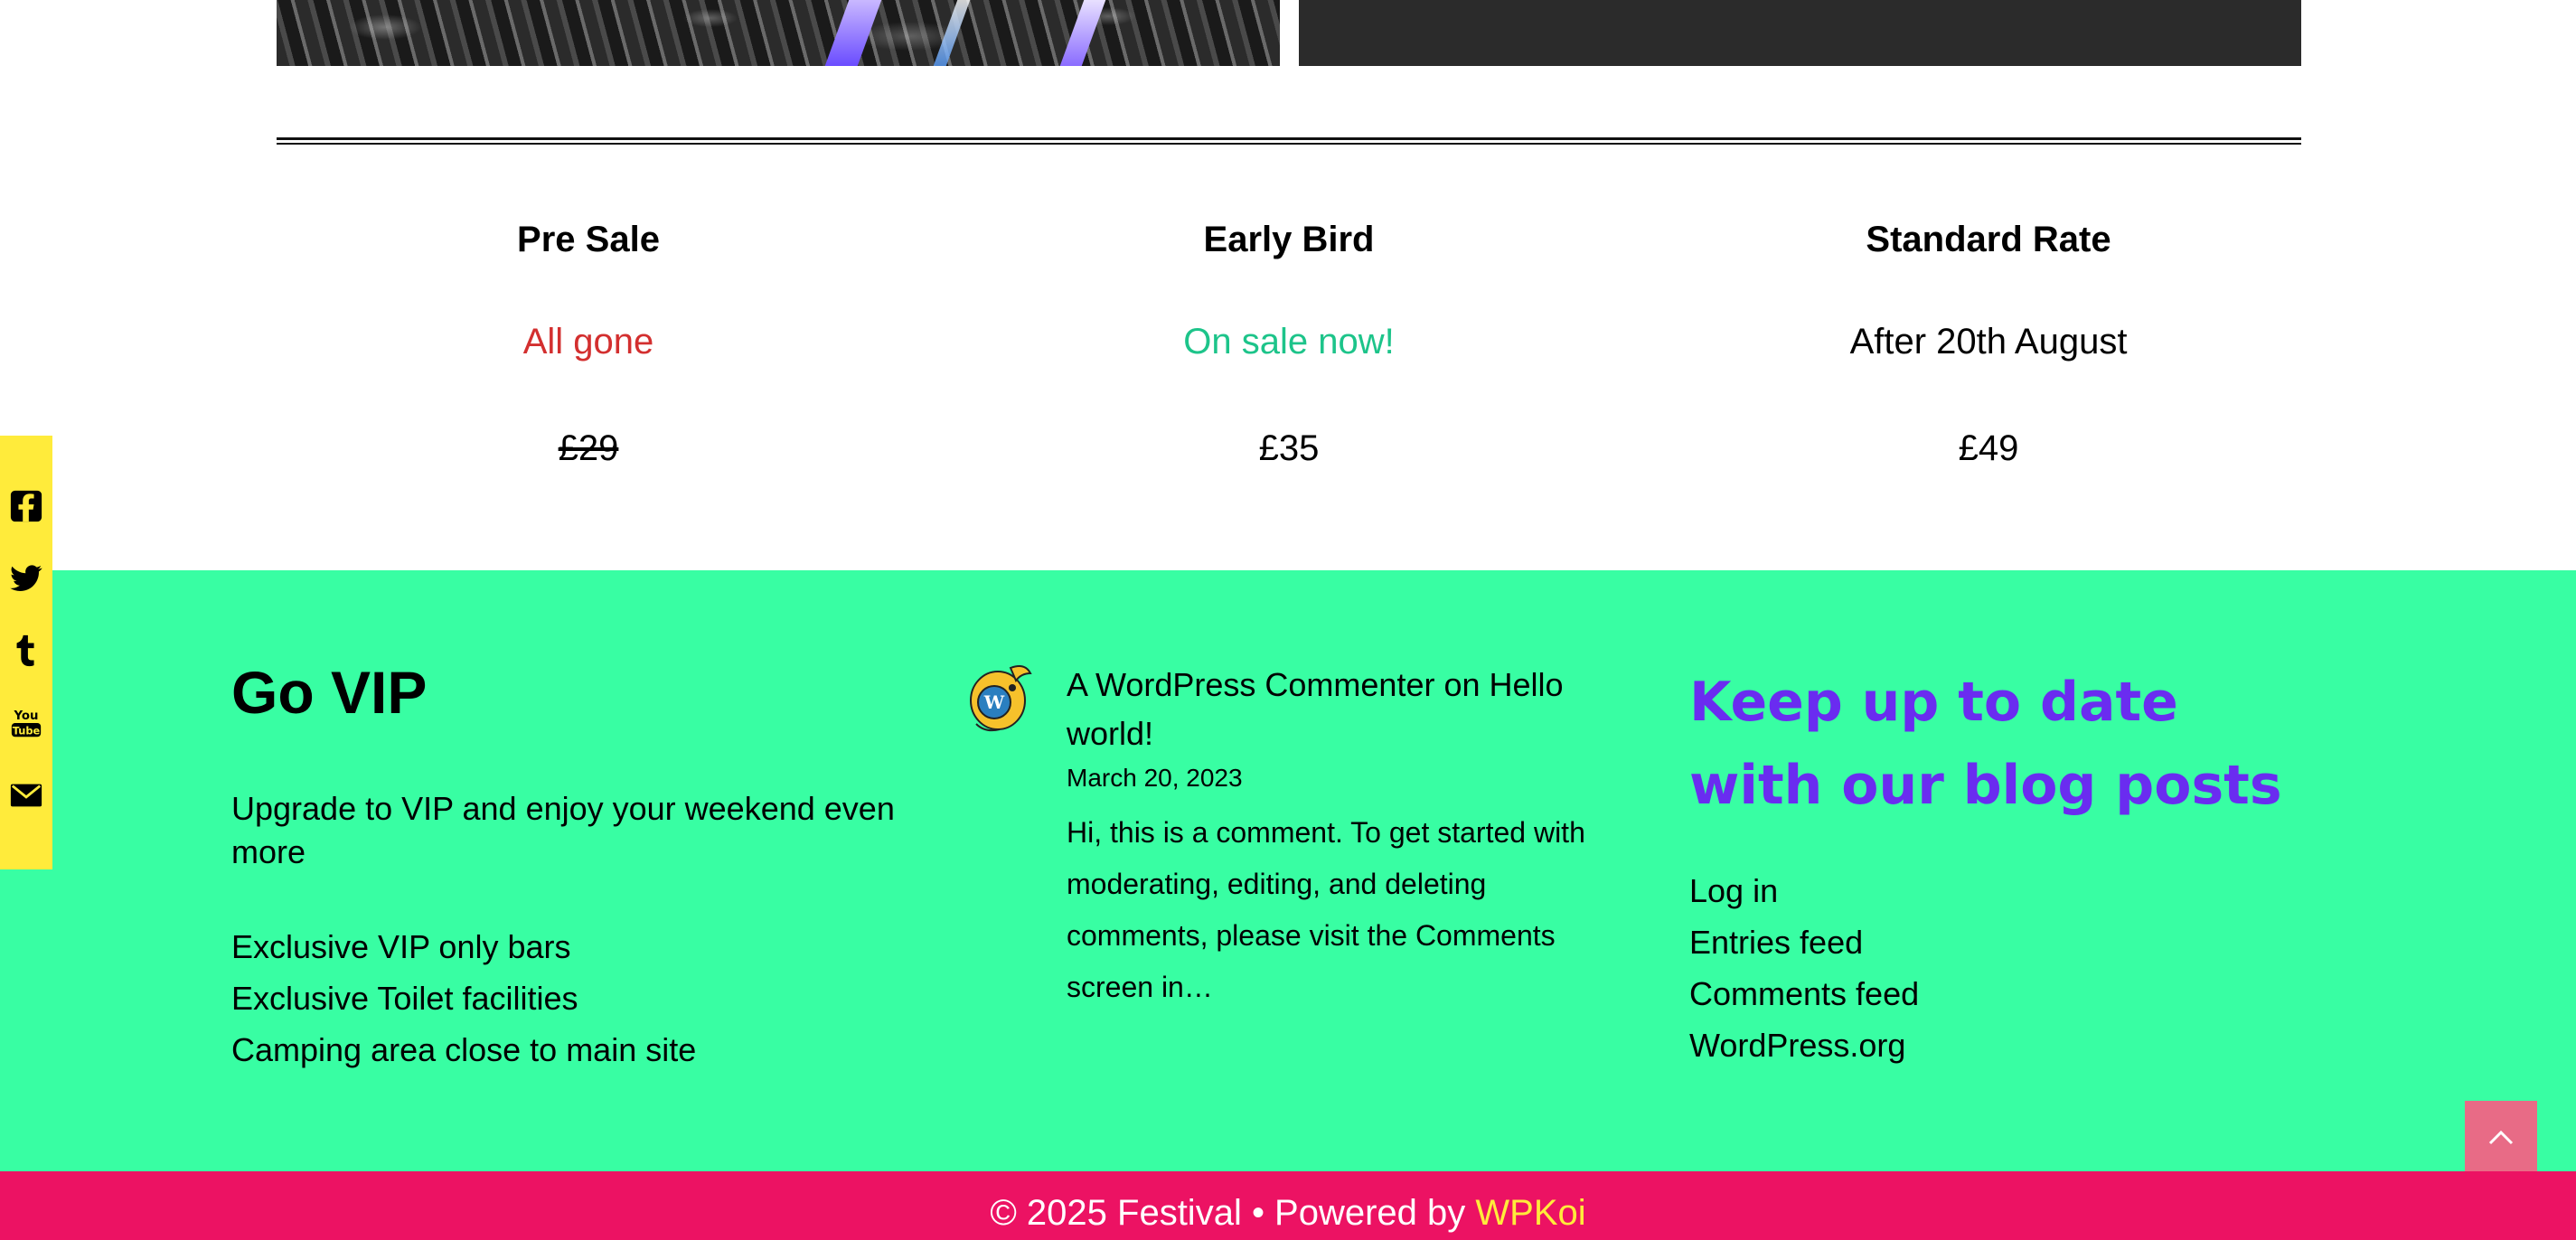  What do you see at coordinates (1342, 709) in the screenshot?
I see `comment-title-link: A WordPress Commenter on Hello world!` at bounding box center [1342, 709].